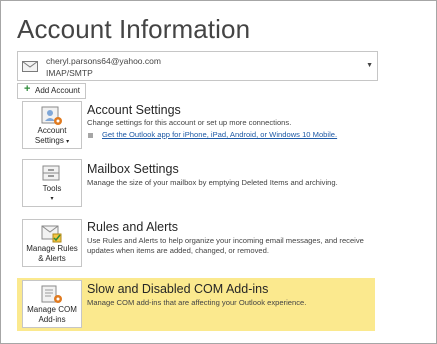 The height and width of the screenshot is (344, 437). I want to click on add-account-button: + Add Account, so click(51, 91).